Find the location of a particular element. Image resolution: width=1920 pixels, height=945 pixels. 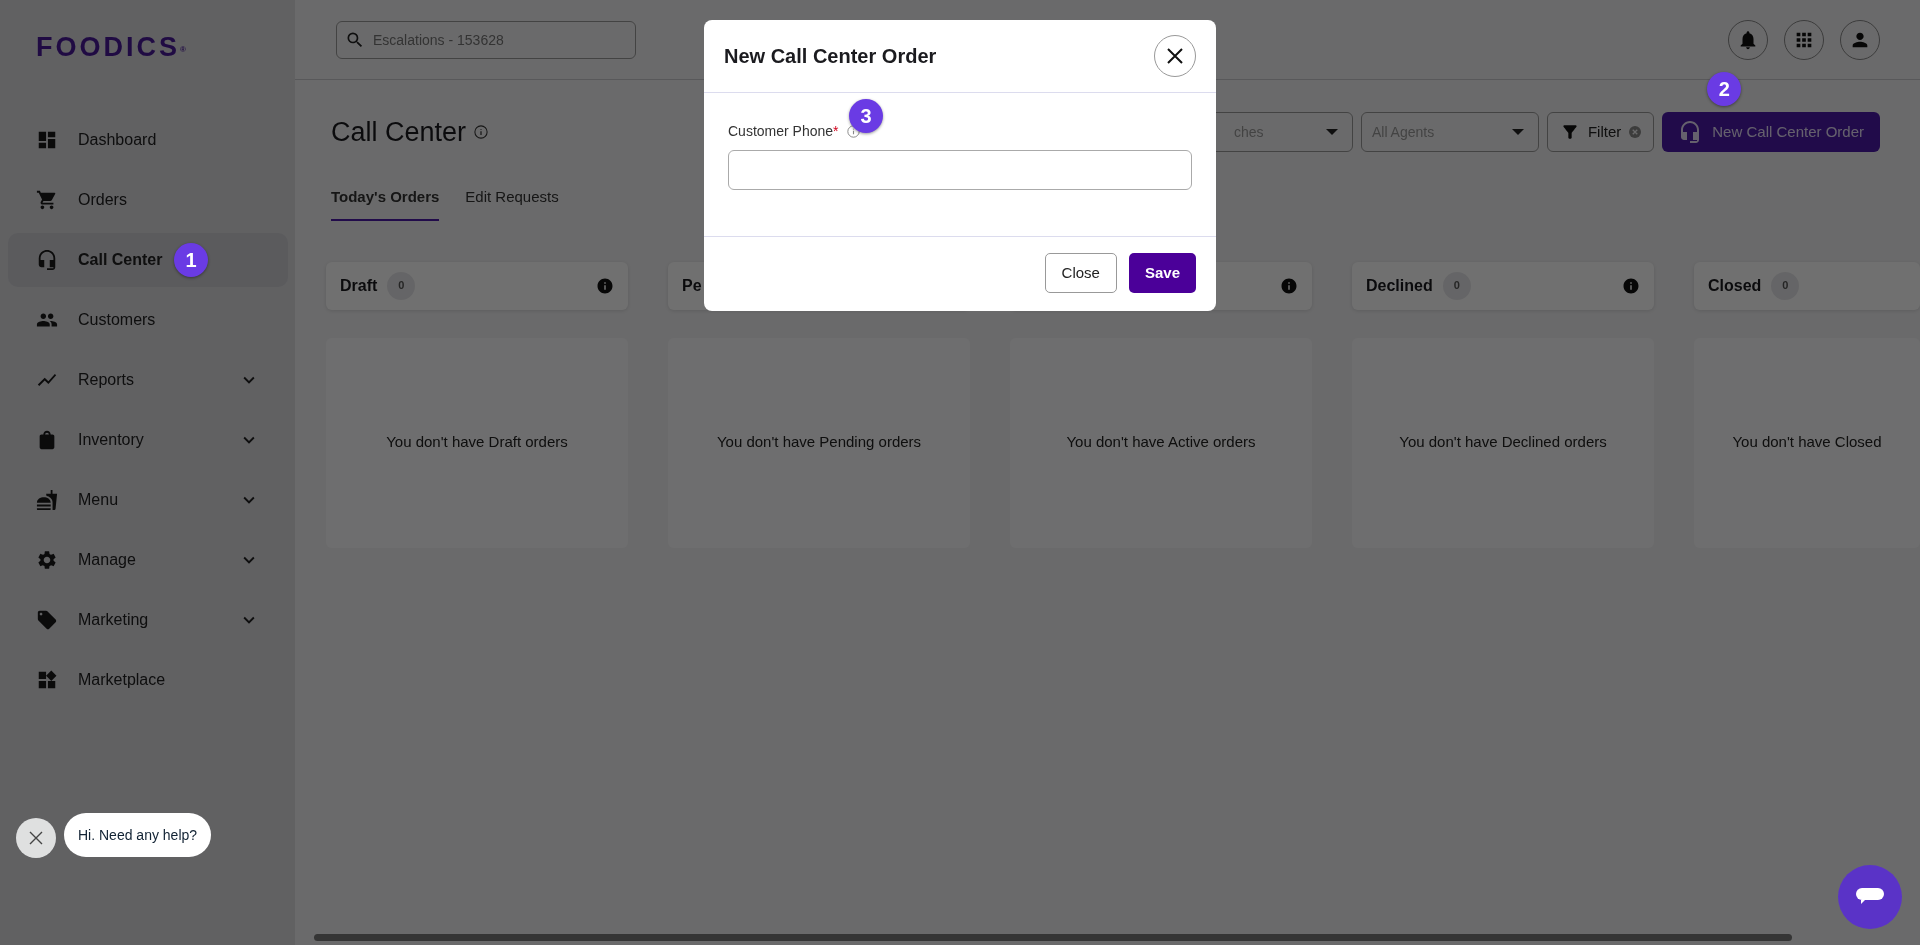

empty-state: You don't have Draft orders is located at coordinates (477, 442).